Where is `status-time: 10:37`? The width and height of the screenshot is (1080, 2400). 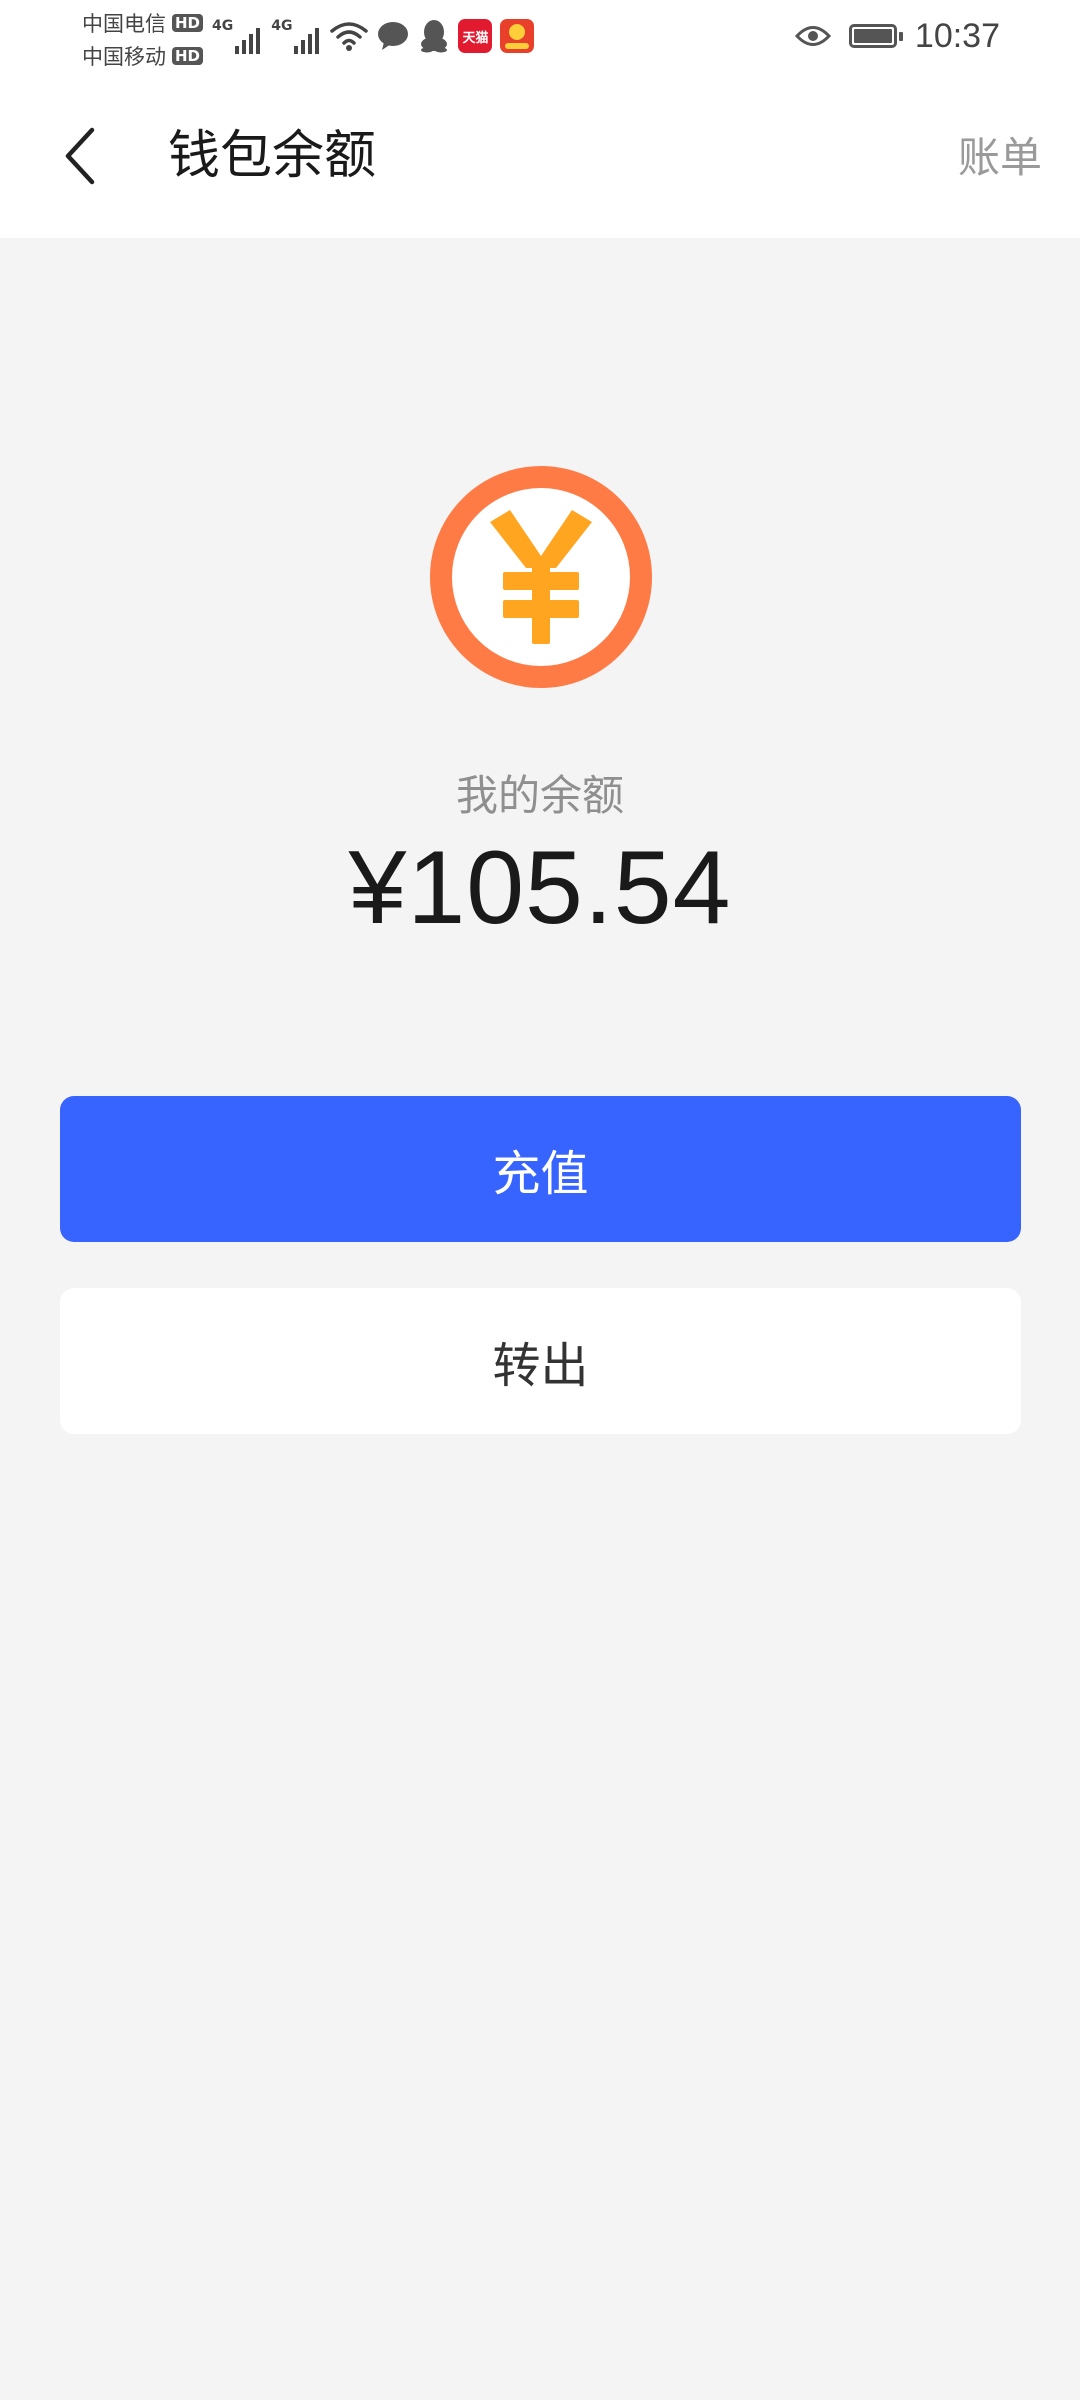
status-time: 10:37 is located at coordinates (957, 35).